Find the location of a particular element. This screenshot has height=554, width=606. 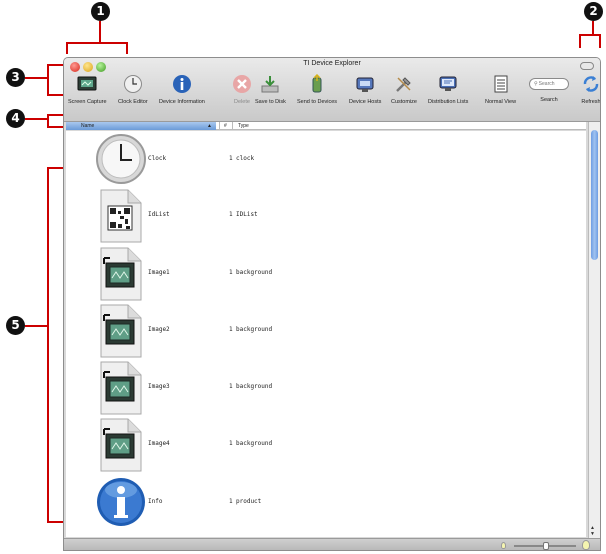

item-name: Image4 is located at coordinates (159, 443).